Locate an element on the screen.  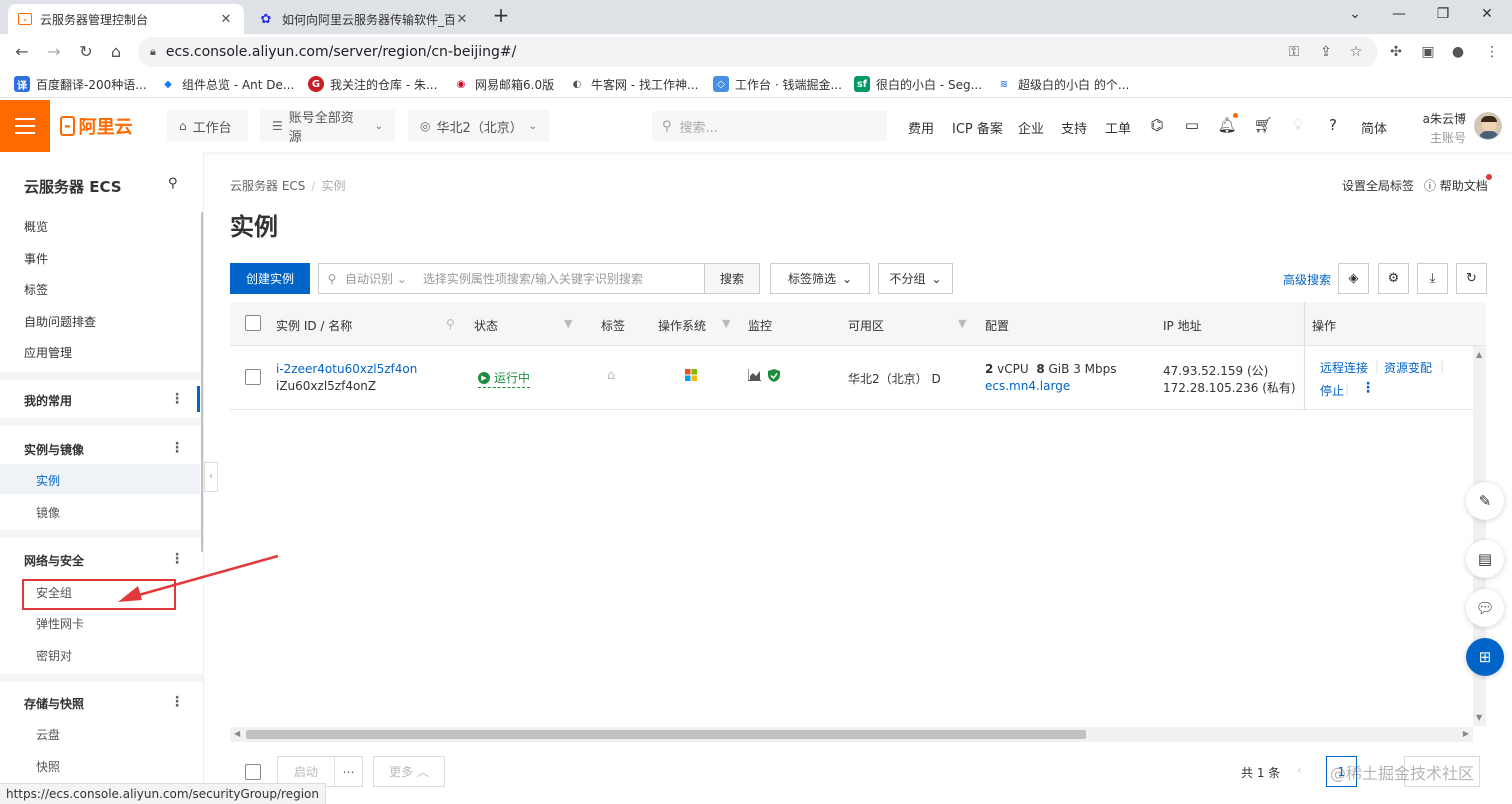
advanced-search-link: 高级搜索 is located at coordinates (1307, 279).